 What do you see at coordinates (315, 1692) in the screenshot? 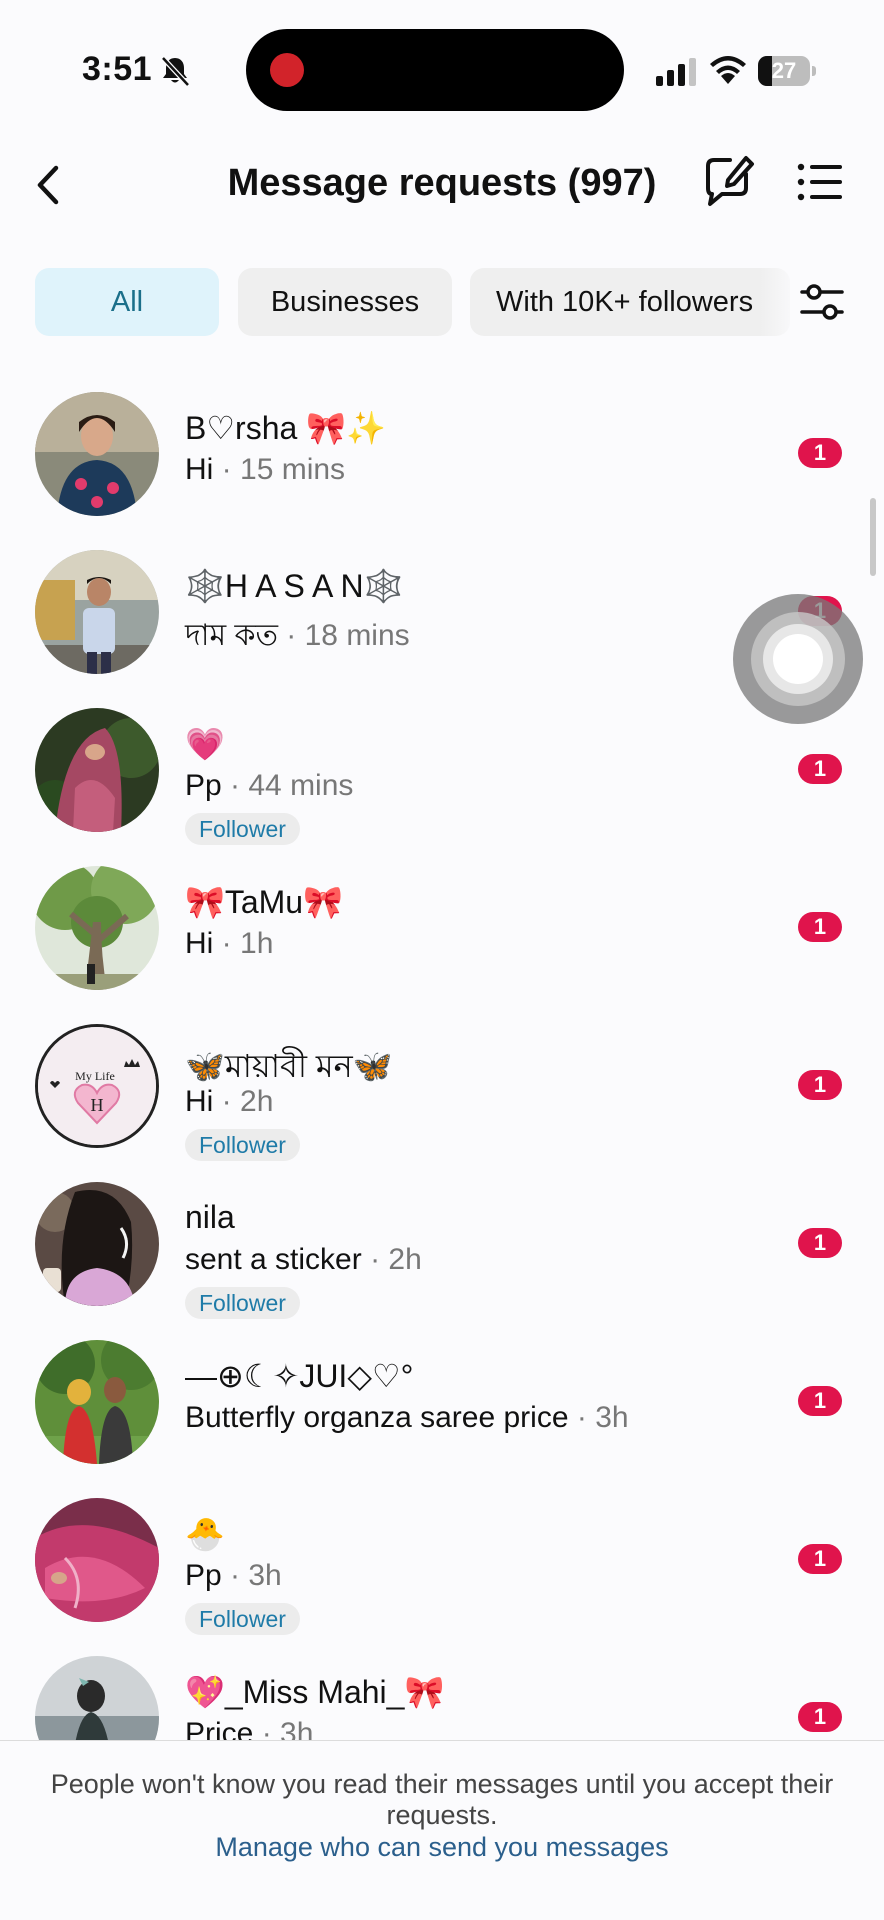
I see `sender-name: 💖_Miss Mahi_🎀` at bounding box center [315, 1692].